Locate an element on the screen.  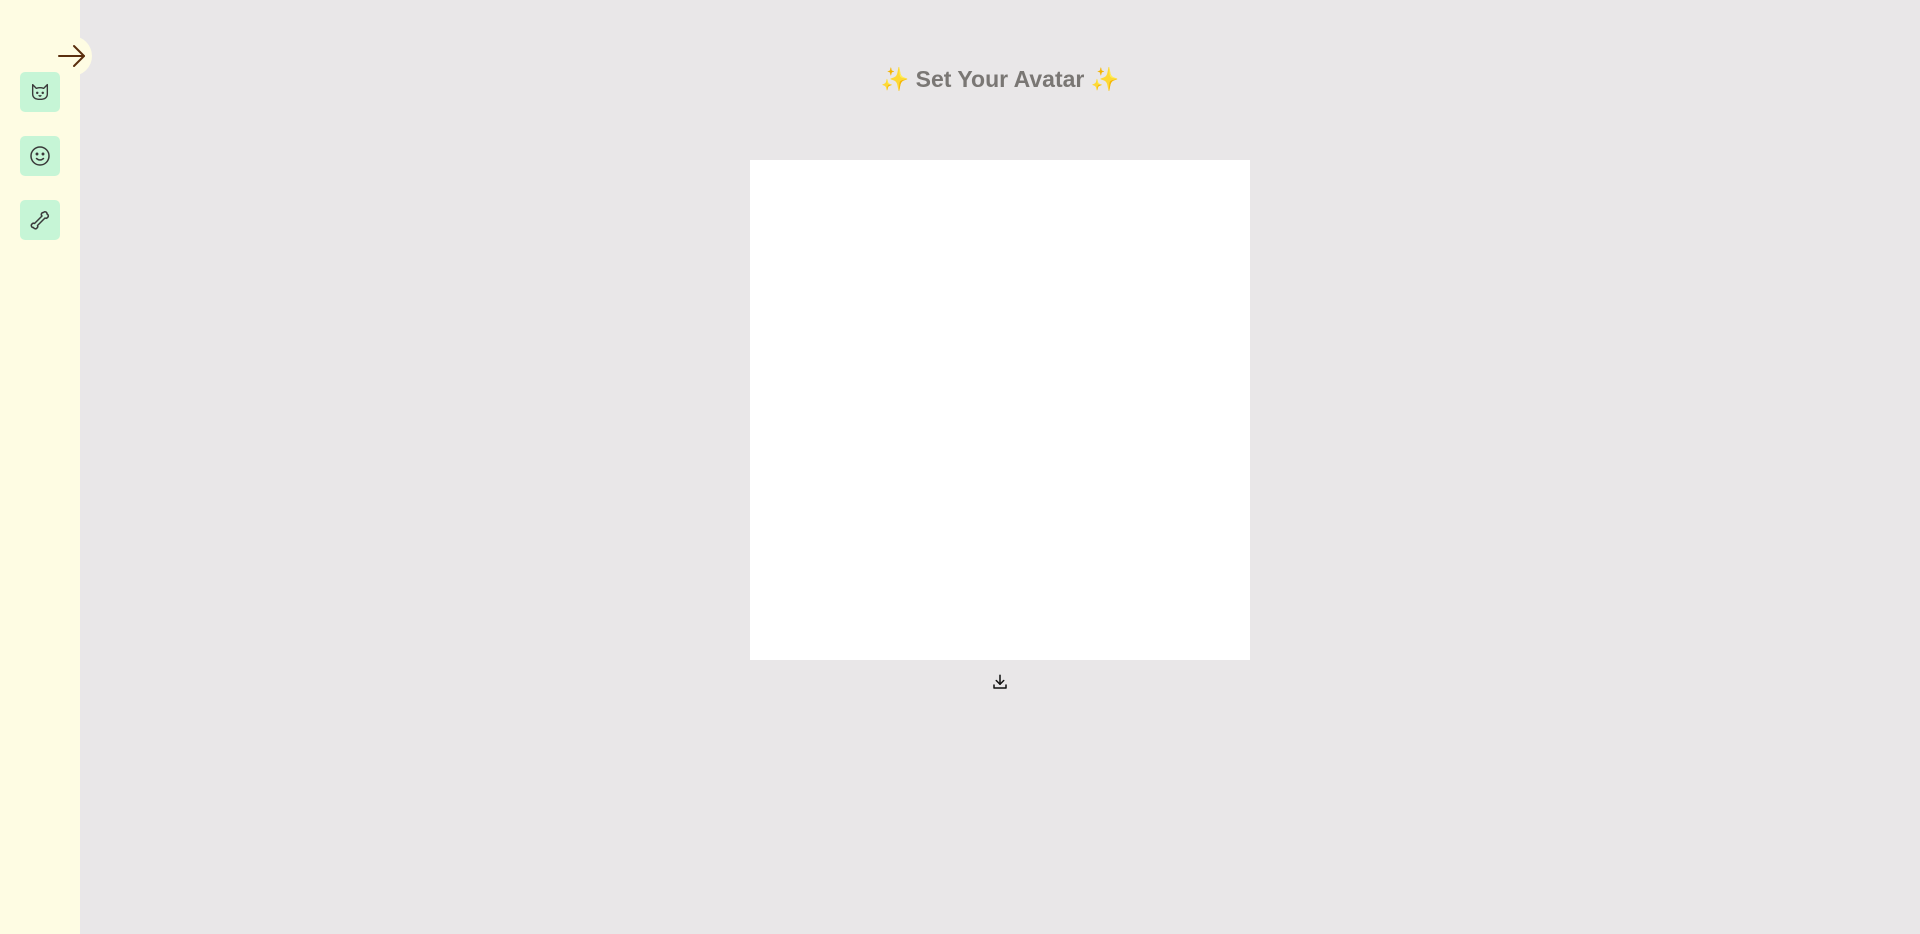
face-tool-button is located at coordinates (40, 156).